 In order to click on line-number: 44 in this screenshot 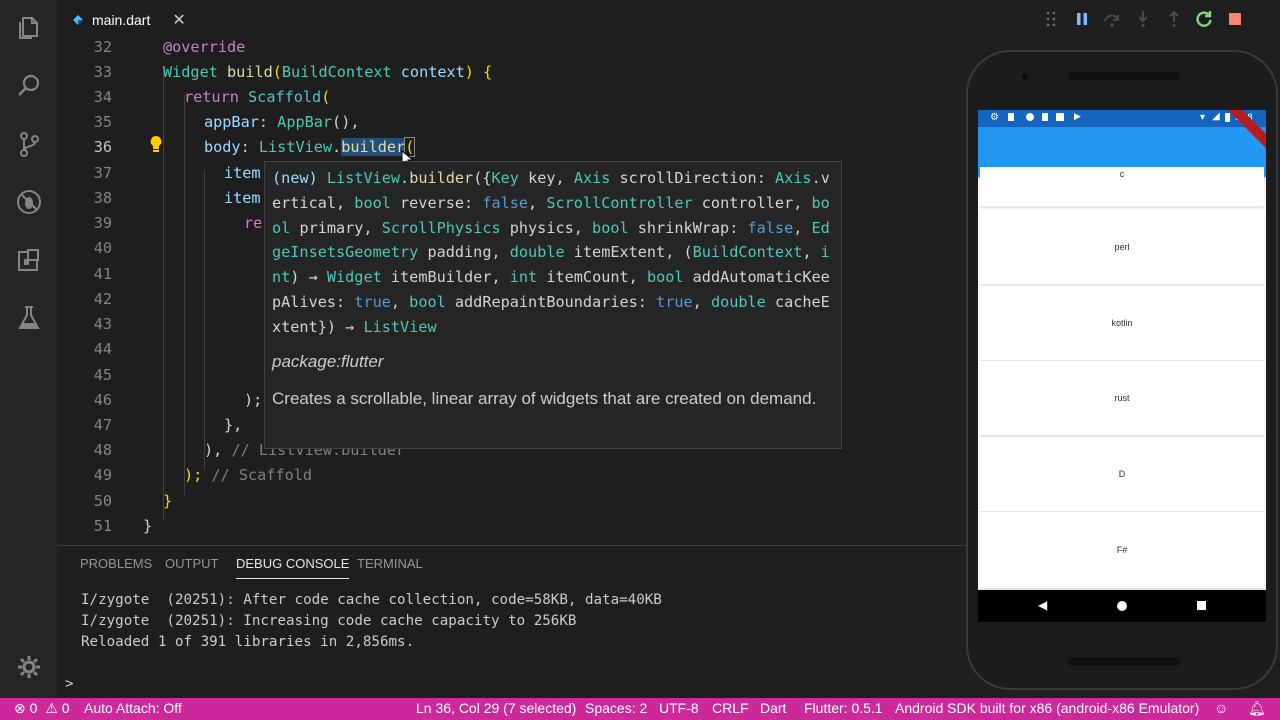, I will do `click(102, 349)`.